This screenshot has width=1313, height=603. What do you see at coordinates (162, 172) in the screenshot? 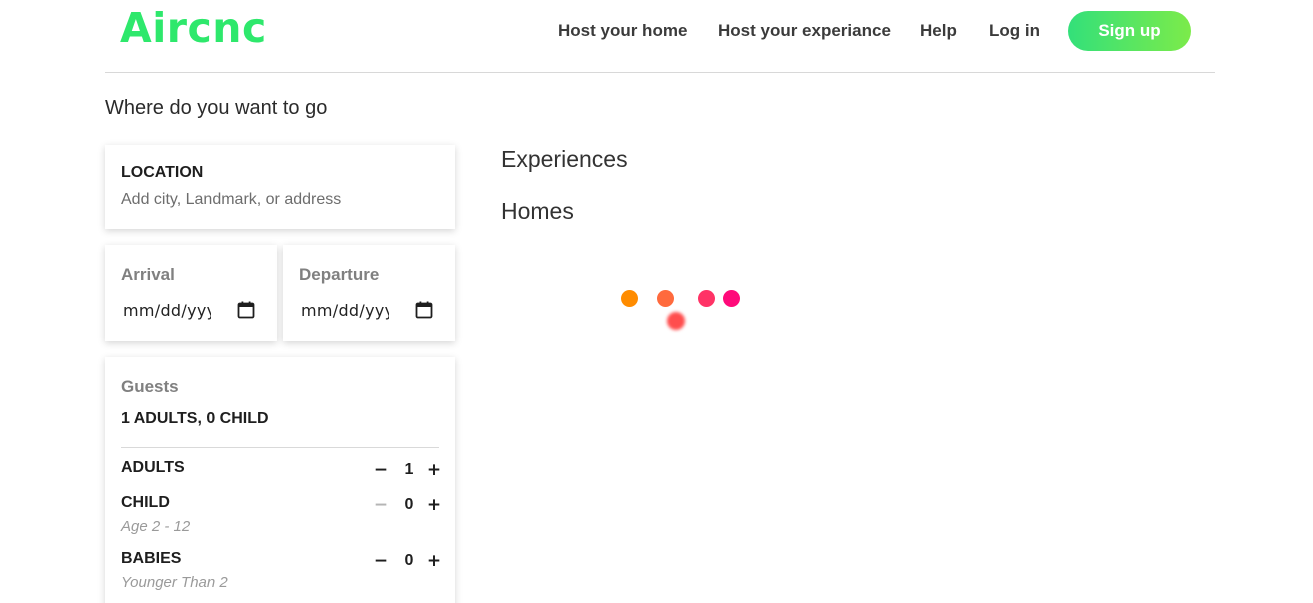
I see `location-label: LOCATION` at bounding box center [162, 172].